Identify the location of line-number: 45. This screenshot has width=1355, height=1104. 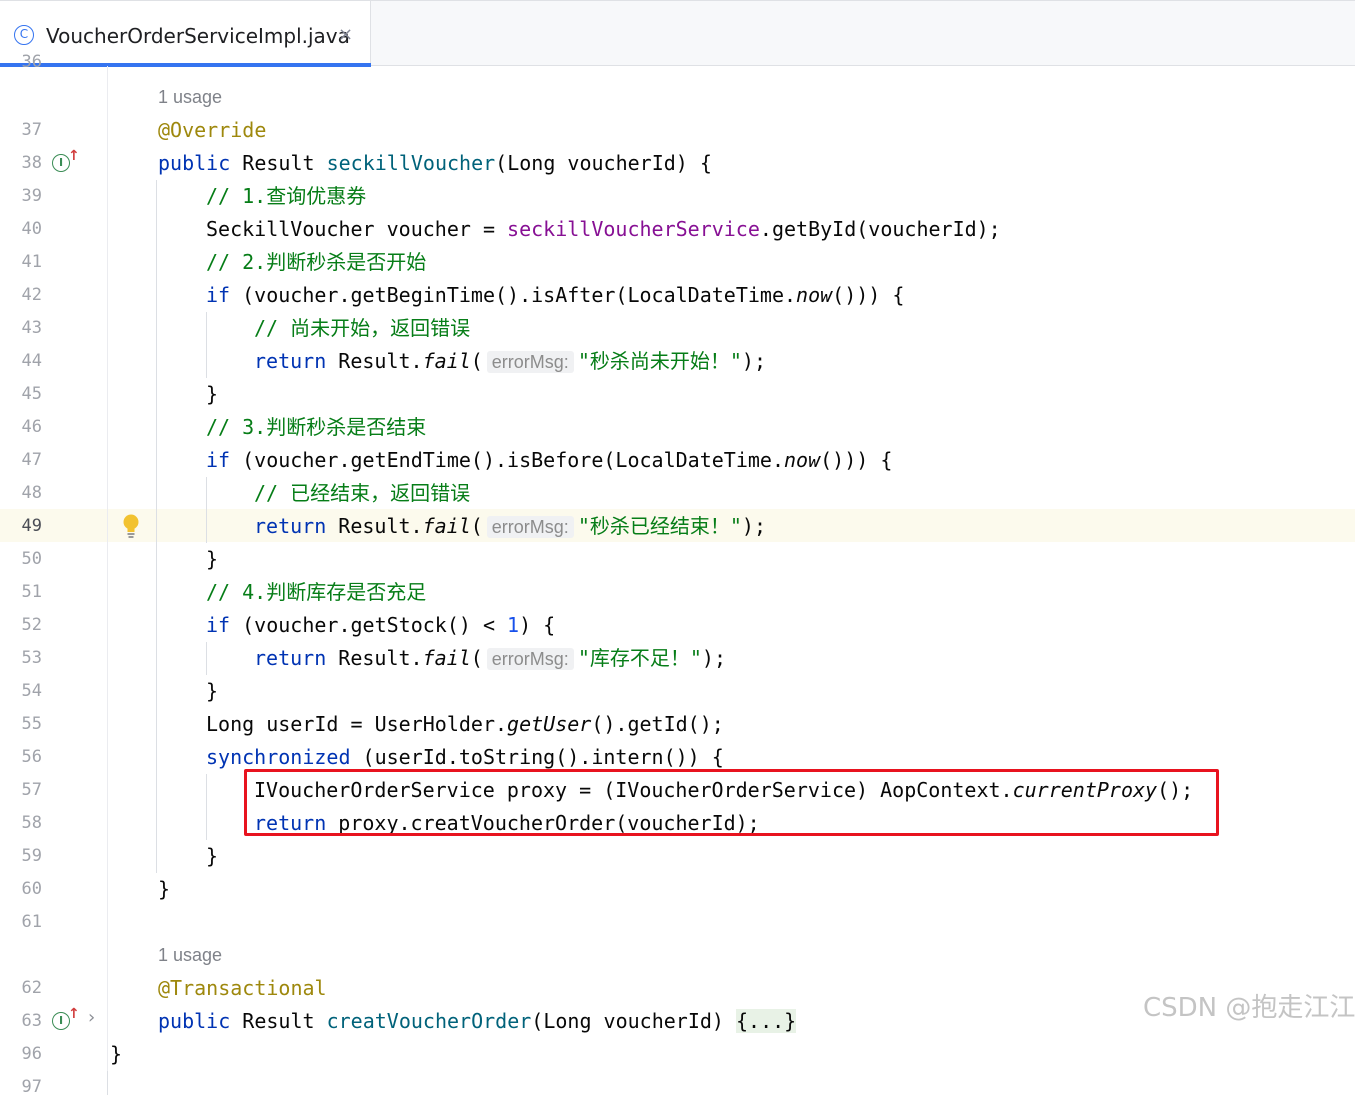
(21, 394).